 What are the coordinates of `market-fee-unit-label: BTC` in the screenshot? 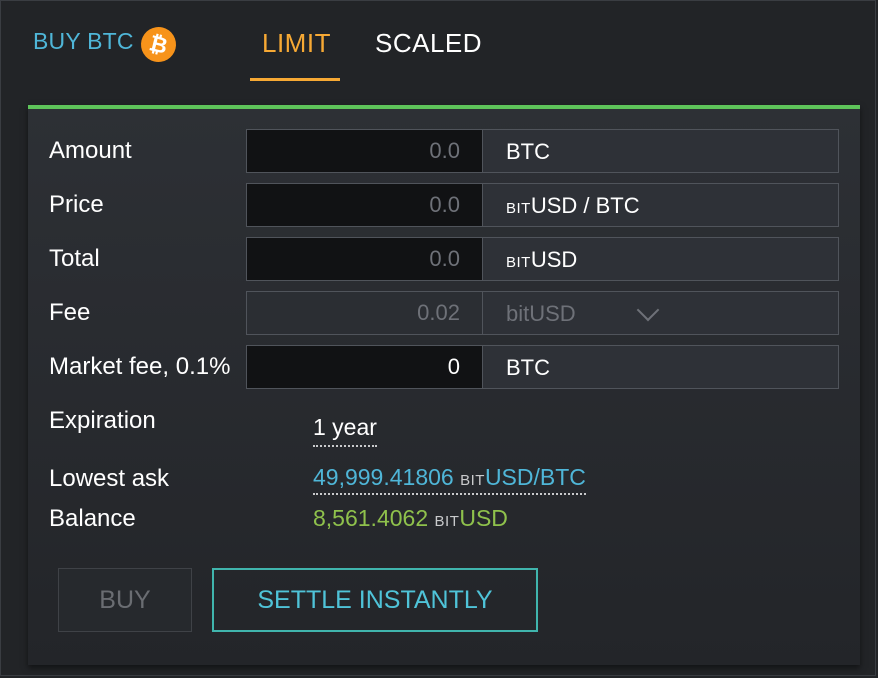 It's located at (528, 367).